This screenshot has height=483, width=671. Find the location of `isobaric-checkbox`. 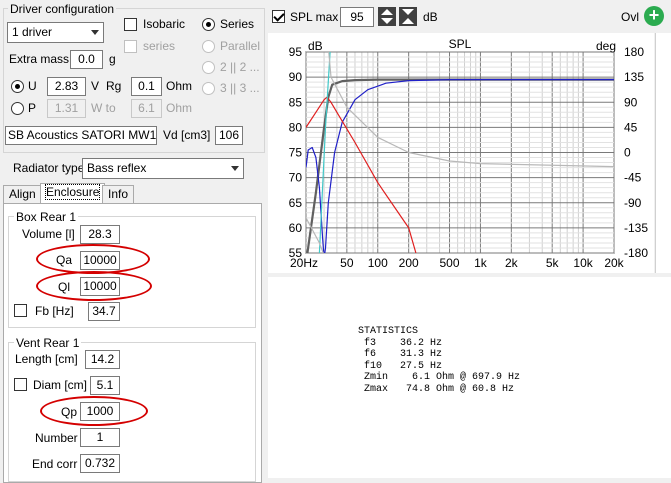

isobaric-checkbox is located at coordinates (130, 24).